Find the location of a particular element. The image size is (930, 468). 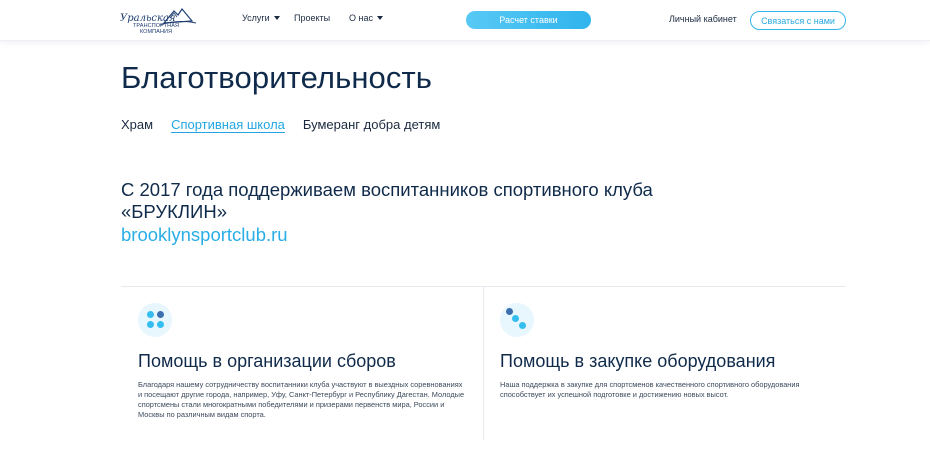

tab-temple: Храм is located at coordinates (137, 124).